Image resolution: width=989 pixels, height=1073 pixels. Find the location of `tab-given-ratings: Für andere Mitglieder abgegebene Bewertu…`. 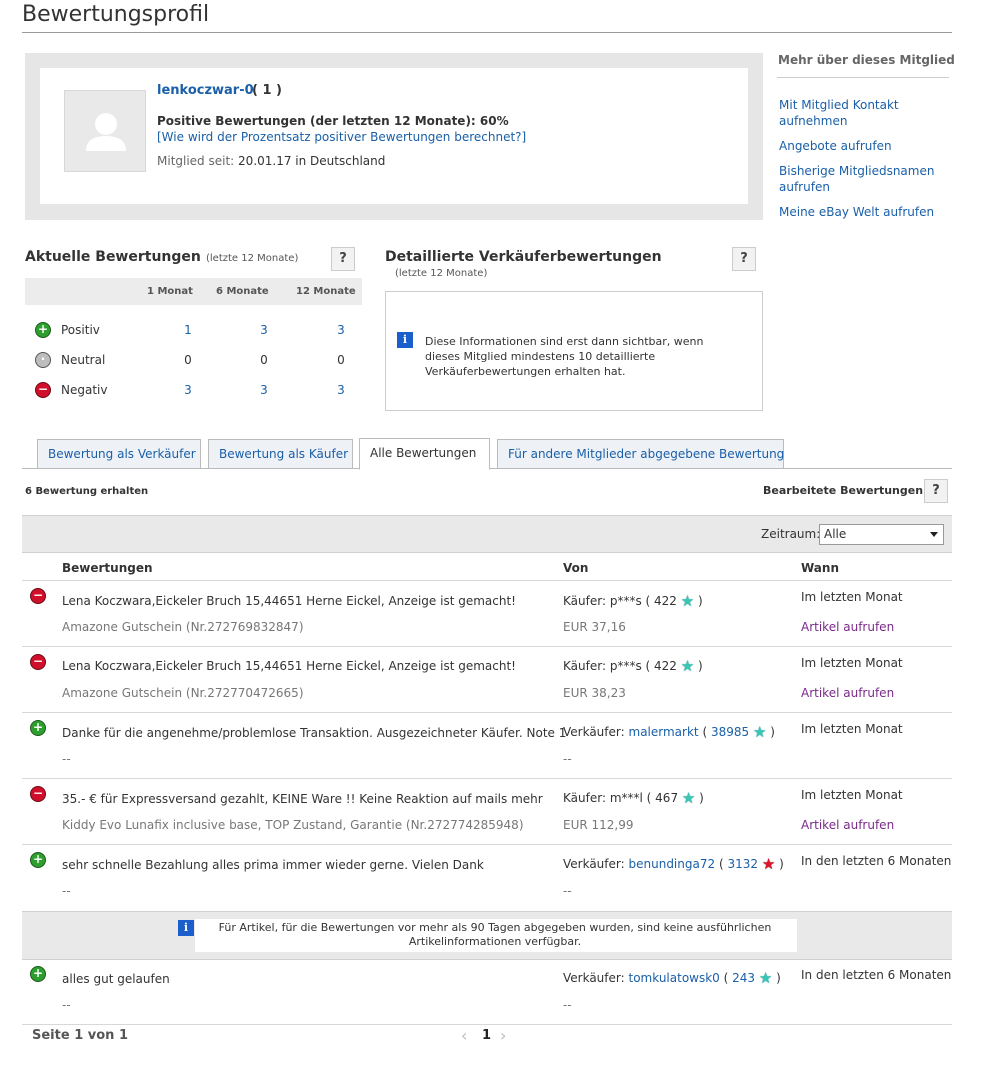

tab-given-ratings: Für andere Mitglieder abgegebene Bewertu… is located at coordinates (640, 454).